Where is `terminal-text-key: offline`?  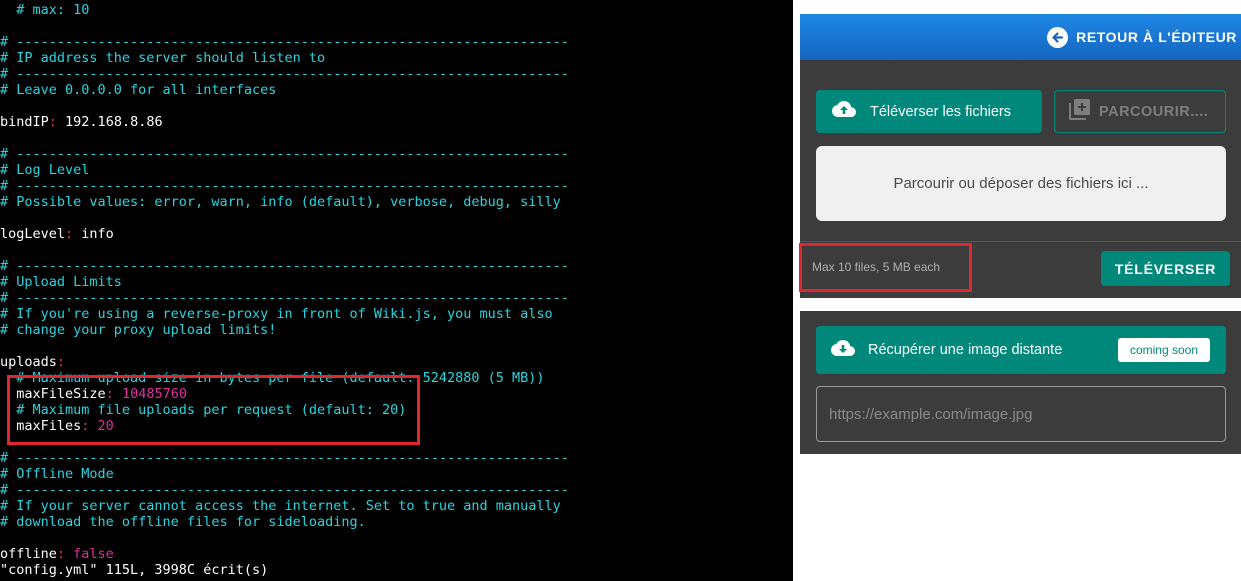
terminal-text-key: offline is located at coordinates (28, 554).